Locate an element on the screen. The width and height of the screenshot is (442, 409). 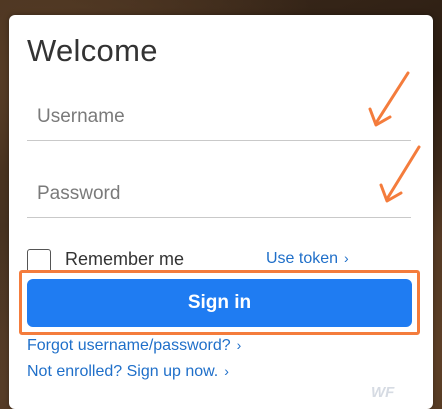
sign-up-link: Not enrolled? Sign up now. › is located at coordinates (128, 372).